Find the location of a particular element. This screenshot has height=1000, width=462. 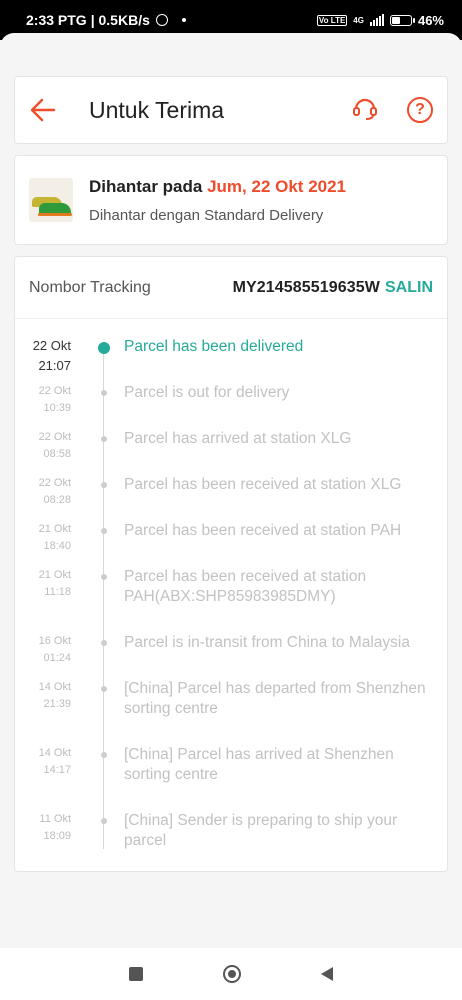

event-time: 11:18 is located at coordinates (57, 592).